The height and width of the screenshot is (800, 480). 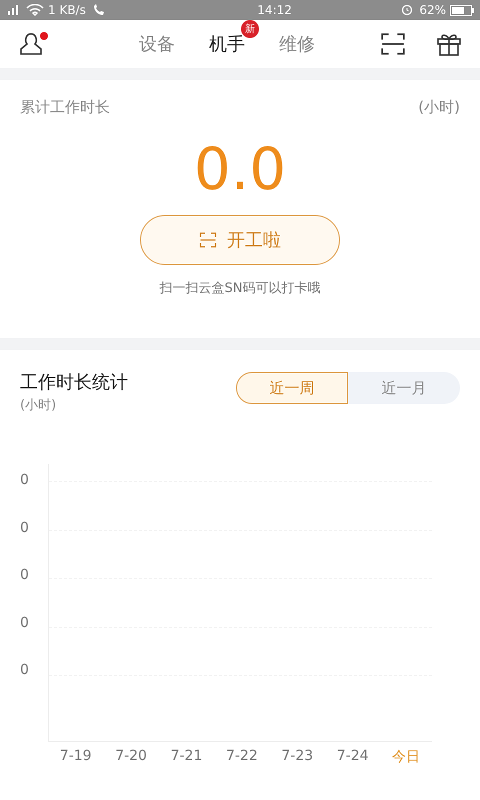 What do you see at coordinates (406, 757) in the screenshot?
I see `x-axis-label: 今日` at bounding box center [406, 757].